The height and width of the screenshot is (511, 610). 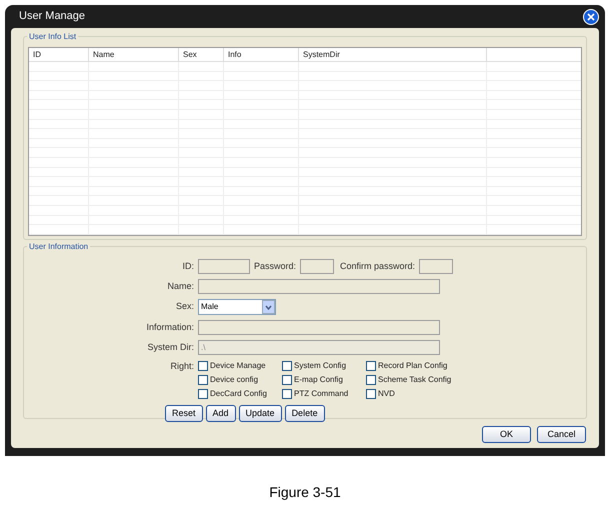 I want to click on action-button: Add, so click(x=221, y=413).